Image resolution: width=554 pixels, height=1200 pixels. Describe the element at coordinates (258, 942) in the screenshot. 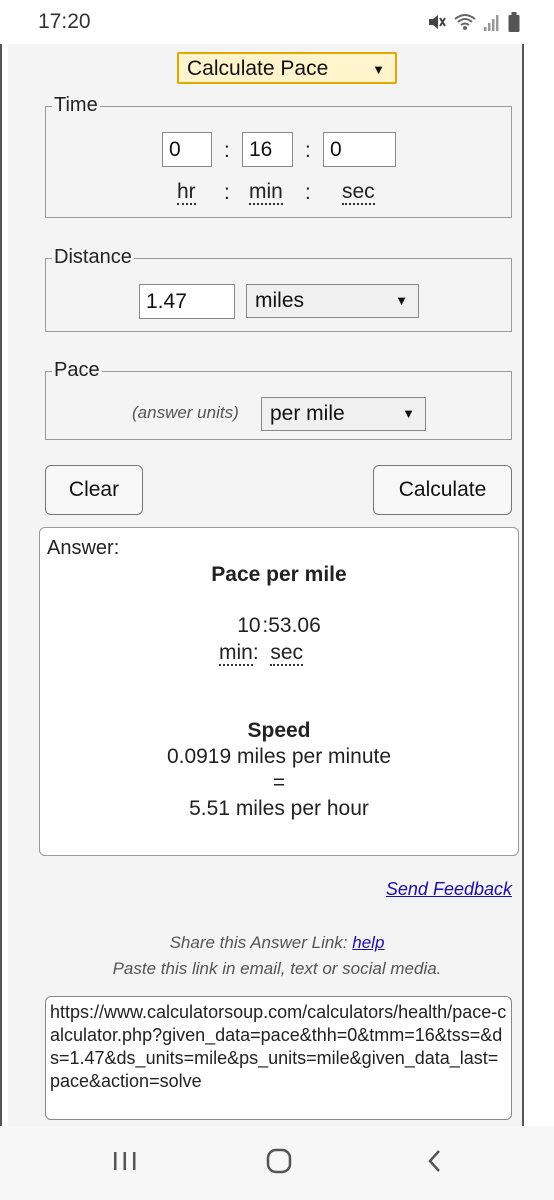

I see `share-answer-label: Share this Answer Link:` at that location.